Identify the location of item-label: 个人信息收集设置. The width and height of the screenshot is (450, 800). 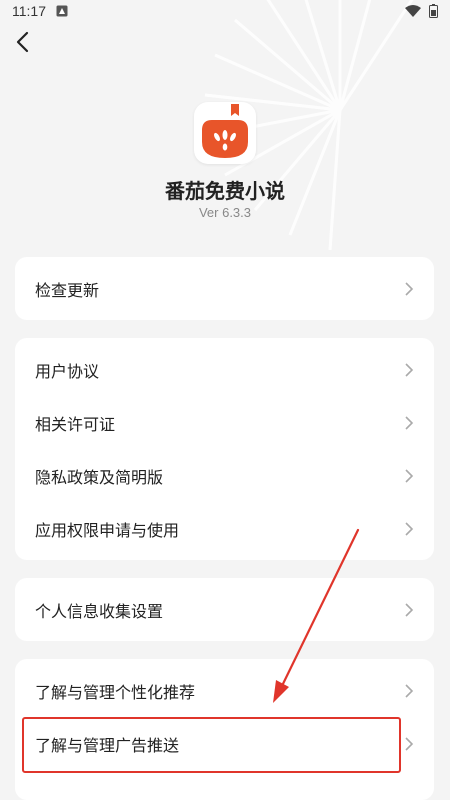
(99, 611).